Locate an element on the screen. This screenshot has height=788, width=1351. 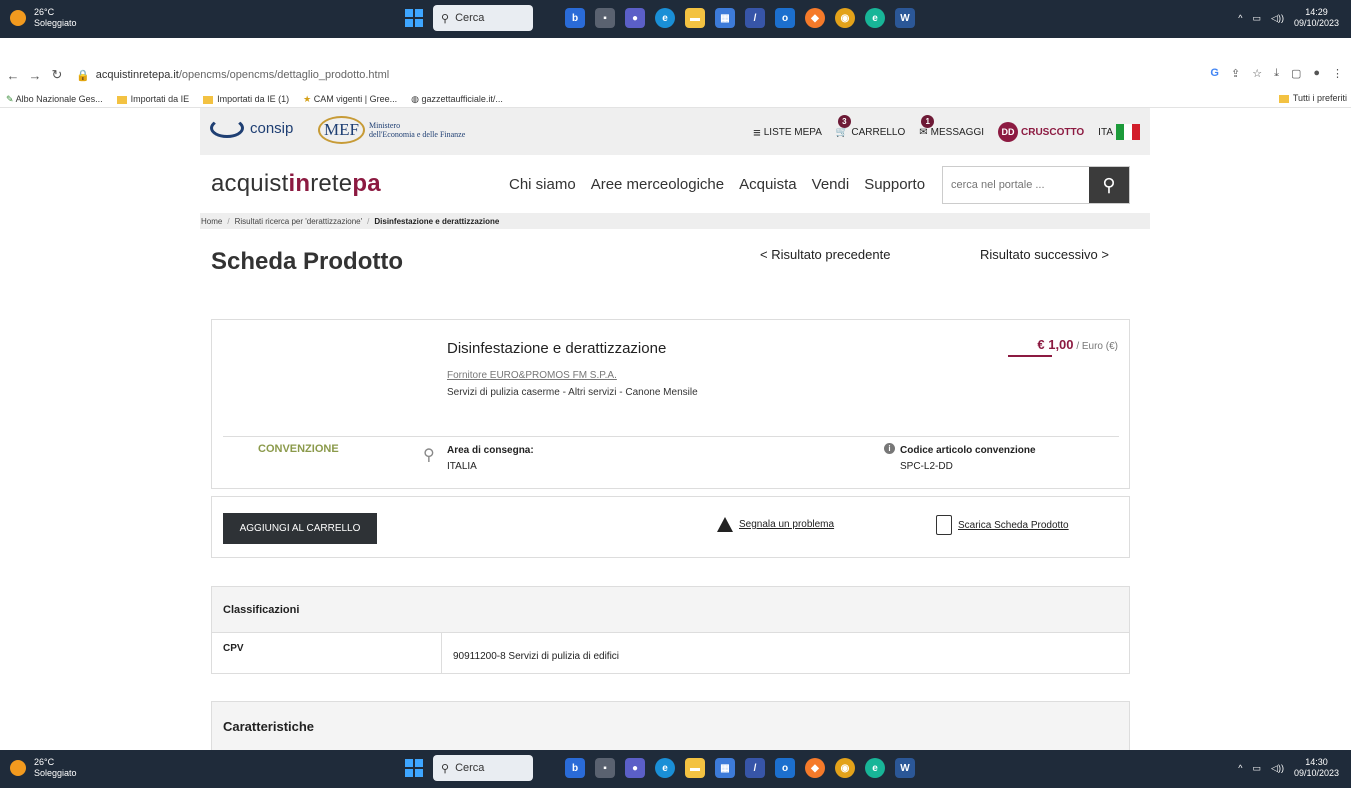
messages-link: 1 ✉ MESSAGGI is located at coordinates (951, 126).